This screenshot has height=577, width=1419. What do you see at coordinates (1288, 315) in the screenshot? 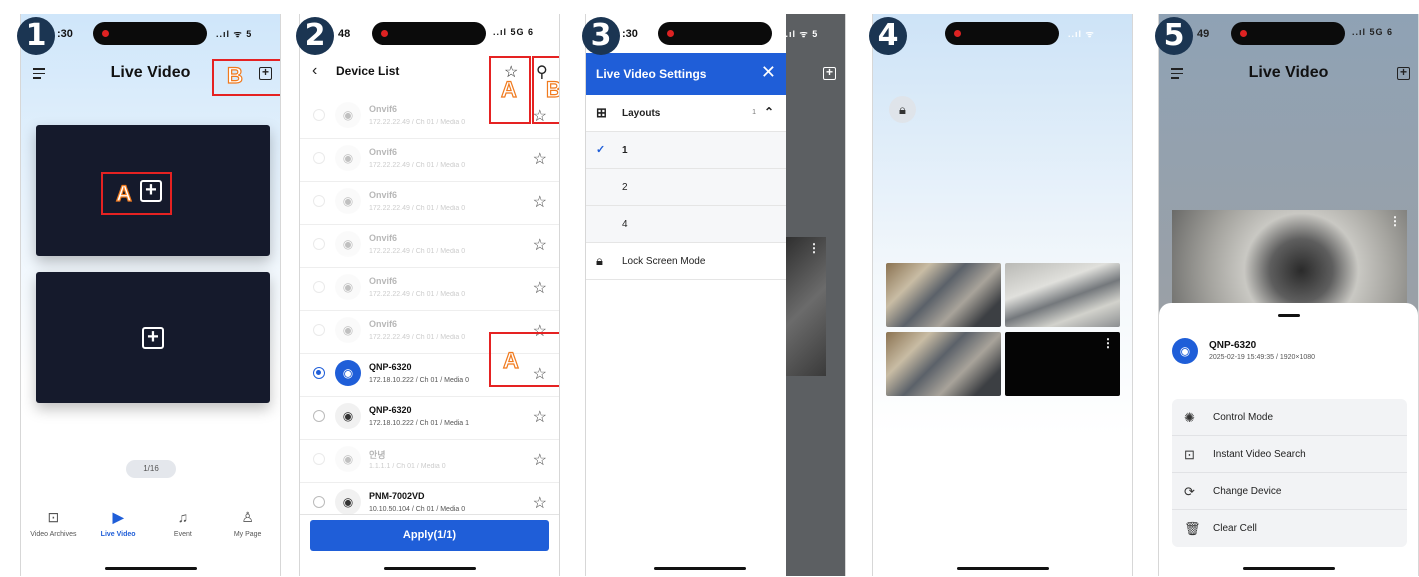
I see `sheet-handle` at bounding box center [1288, 315].